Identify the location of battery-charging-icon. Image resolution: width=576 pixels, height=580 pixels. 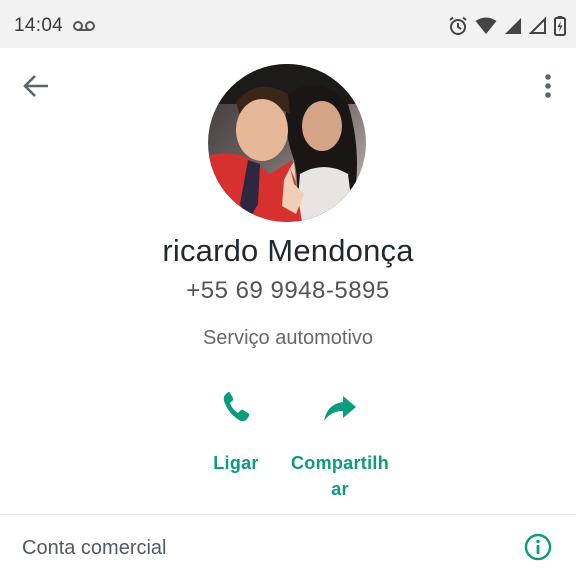
(560, 26).